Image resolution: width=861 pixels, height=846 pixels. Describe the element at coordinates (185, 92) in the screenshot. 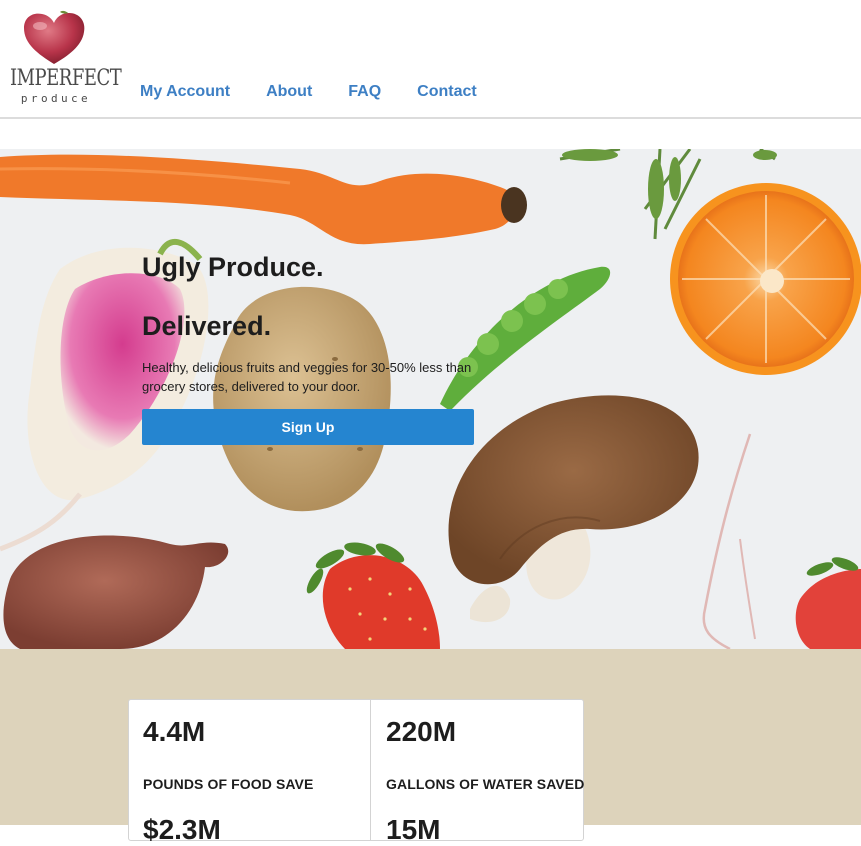

I see `nav-my-account: My Account` at that location.